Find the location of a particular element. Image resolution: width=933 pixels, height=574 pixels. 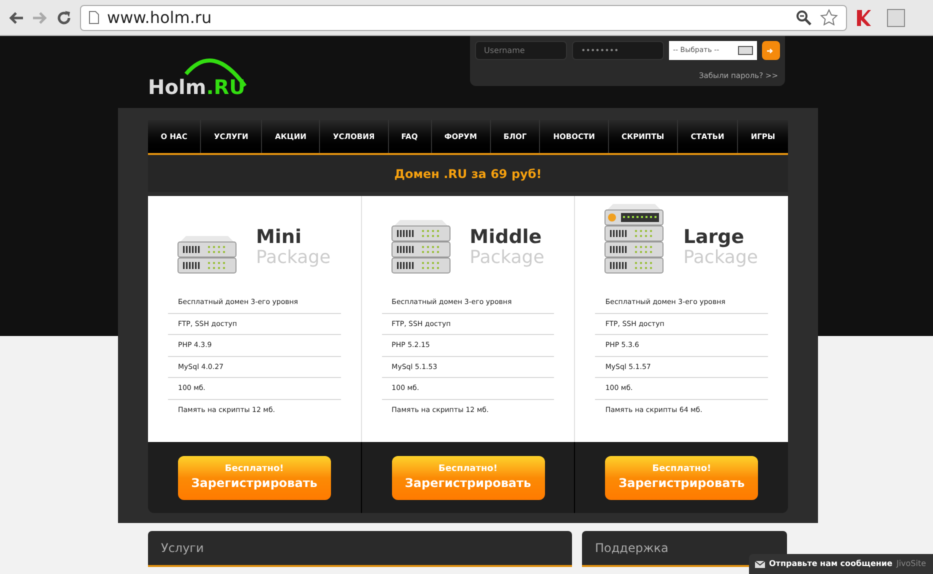

chat-brand: JivoSite is located at coordinates (911, 564).